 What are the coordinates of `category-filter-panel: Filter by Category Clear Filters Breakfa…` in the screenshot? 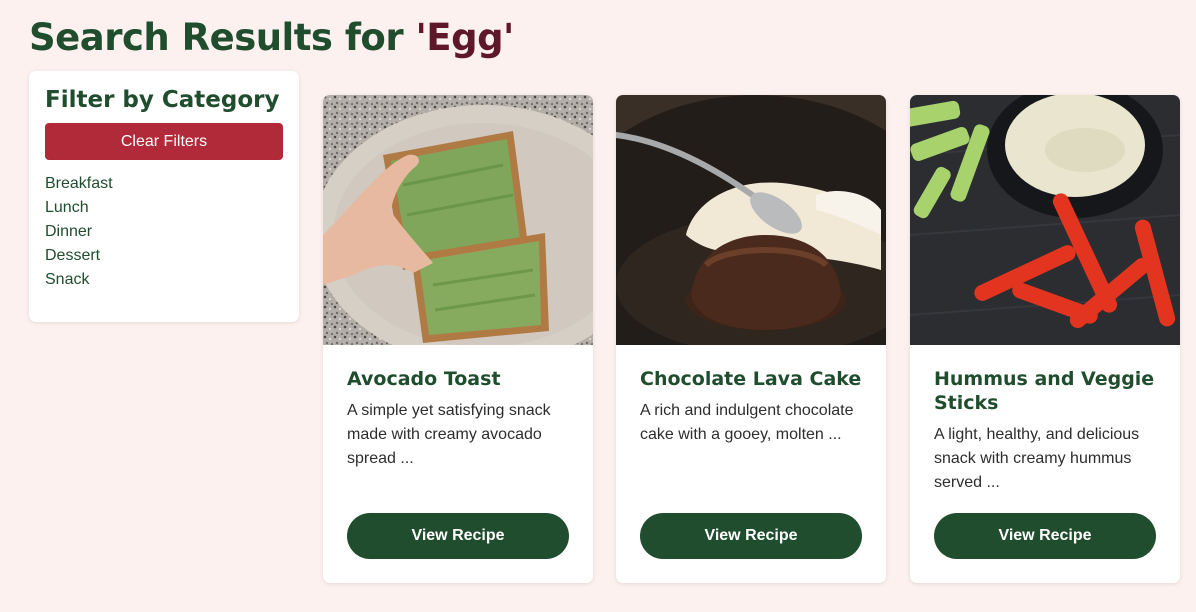 It's located at (164, 196).